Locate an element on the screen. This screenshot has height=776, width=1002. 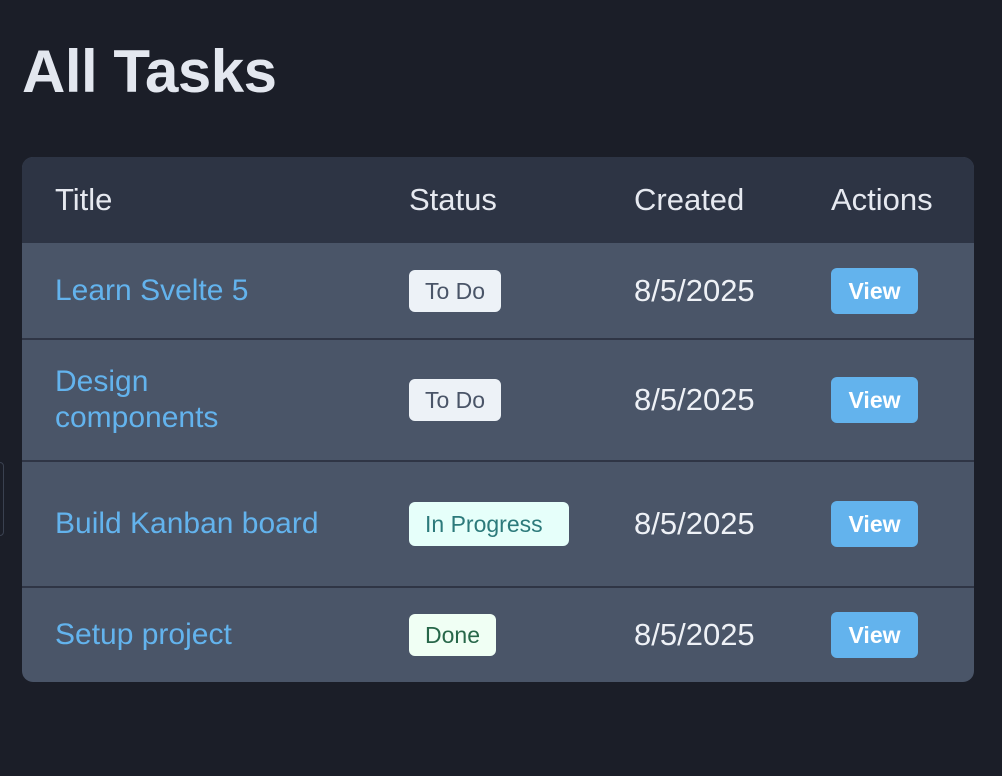
column-header-status: Status is located at coordinates (453, 199).